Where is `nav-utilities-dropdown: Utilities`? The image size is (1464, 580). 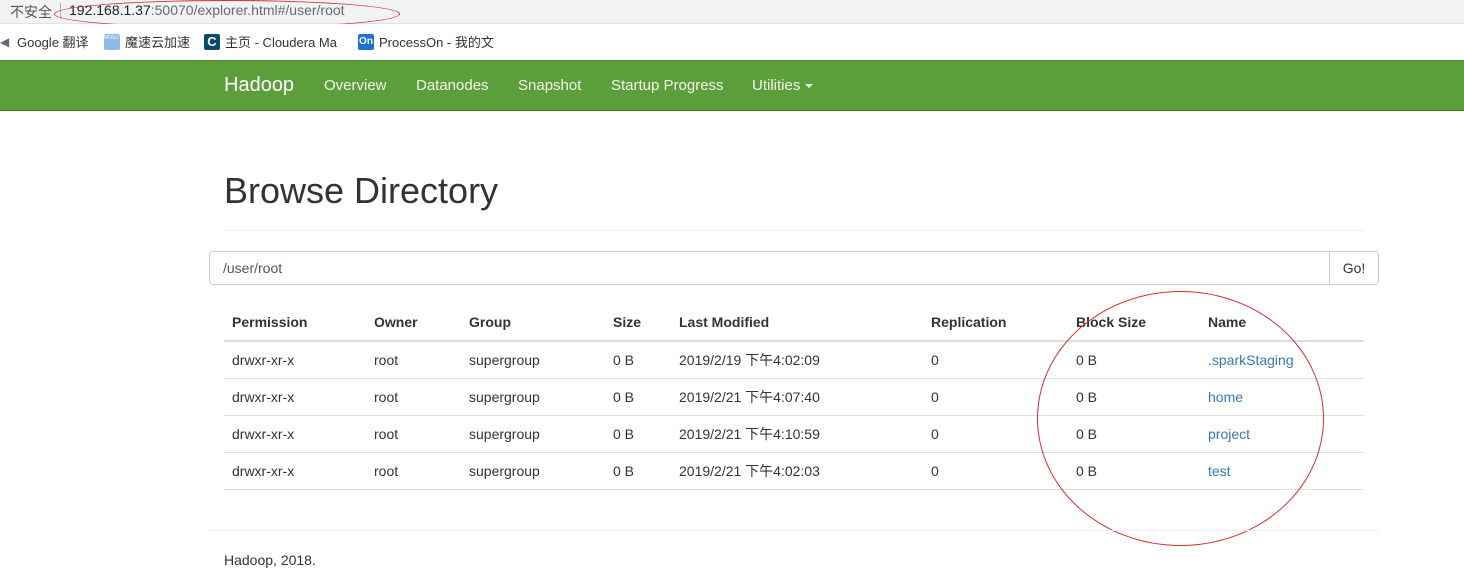 nav-utilities-dropdown: Utilities is located at coordinates (783, 85).